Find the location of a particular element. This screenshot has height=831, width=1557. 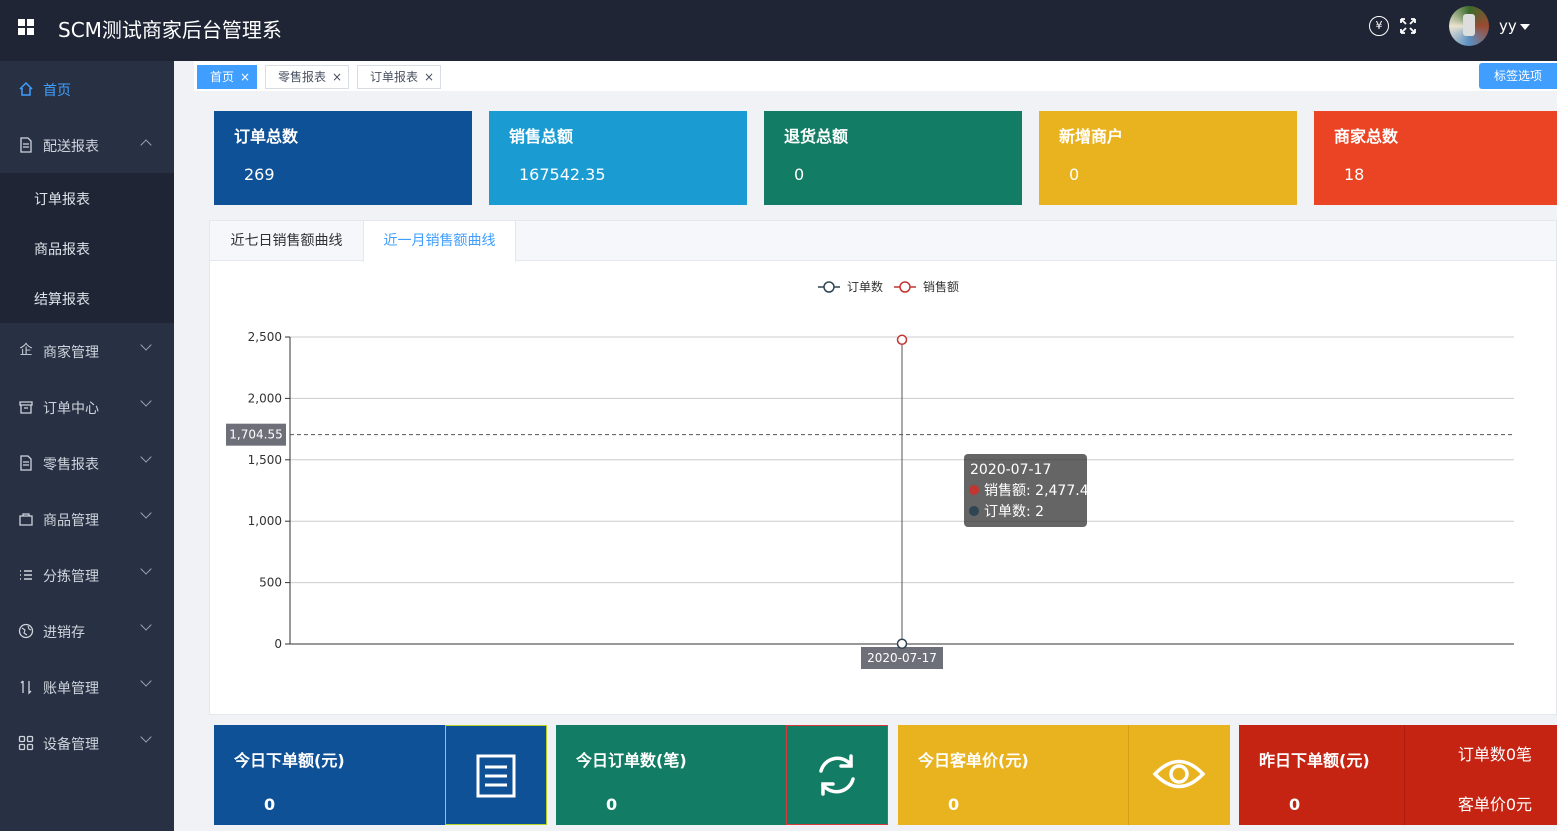

legend-label: 销售额 is located at coordinates (941, 286).